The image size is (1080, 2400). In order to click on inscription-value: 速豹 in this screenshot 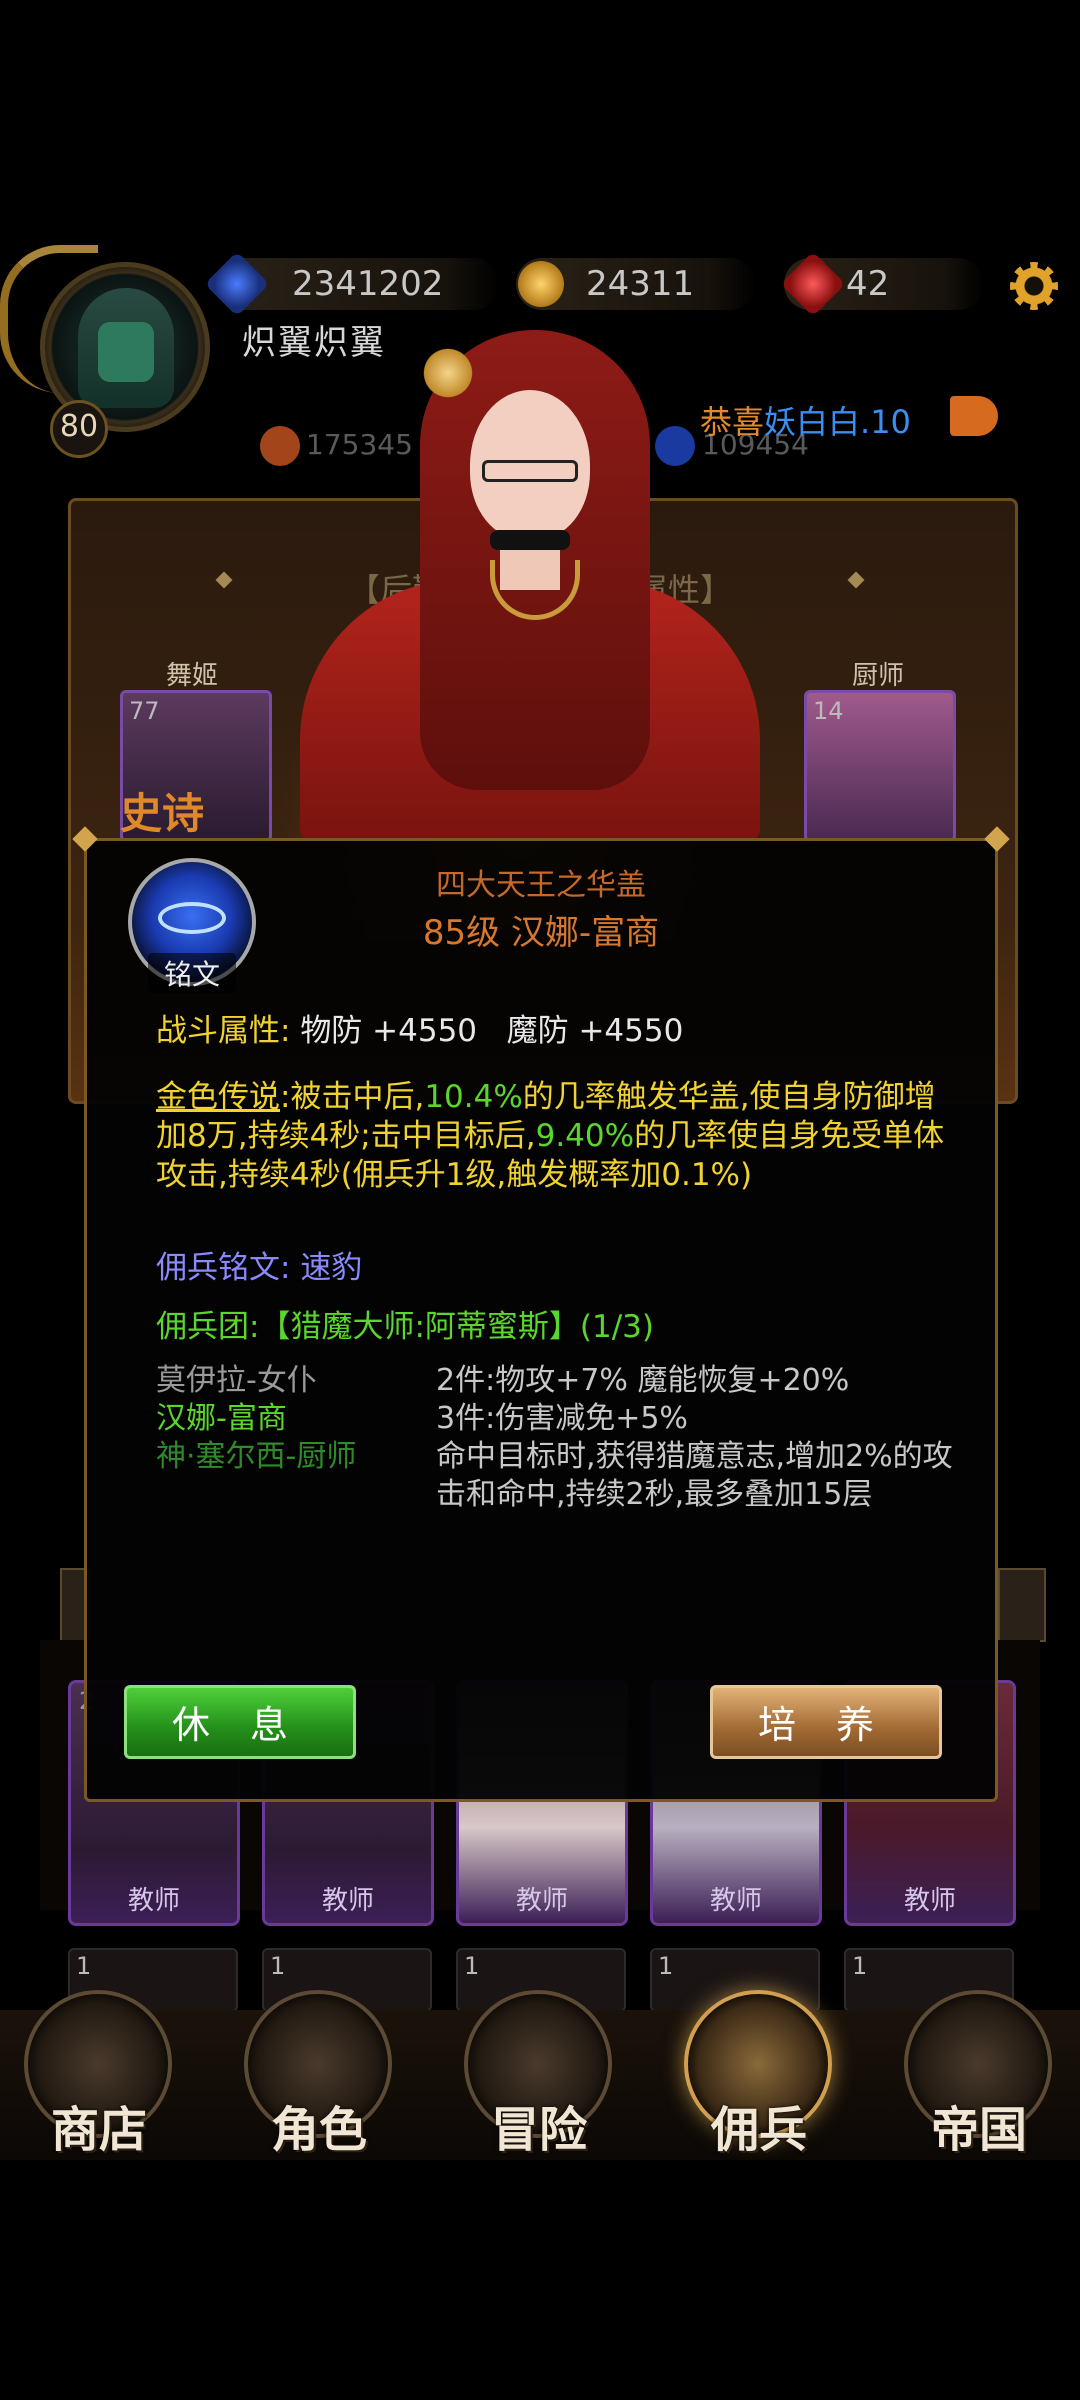, I will do `click(331, 1268)`.